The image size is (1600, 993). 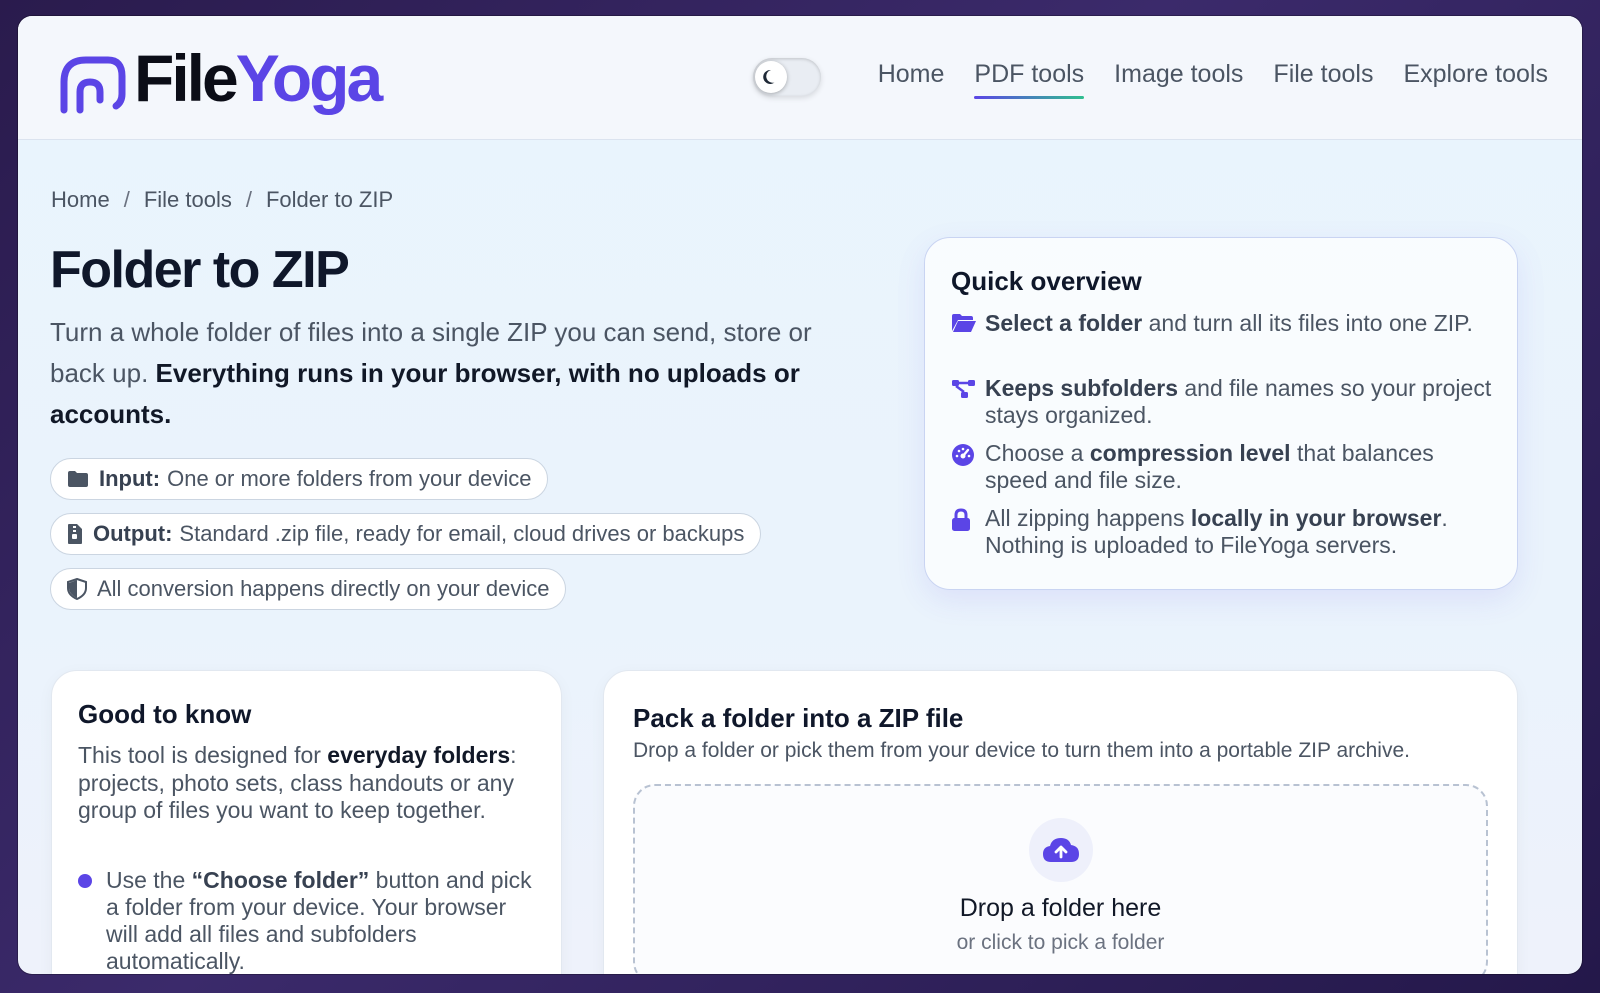 I want to click on nav-image-tools: Image tools, so click(x=1178, y=78).